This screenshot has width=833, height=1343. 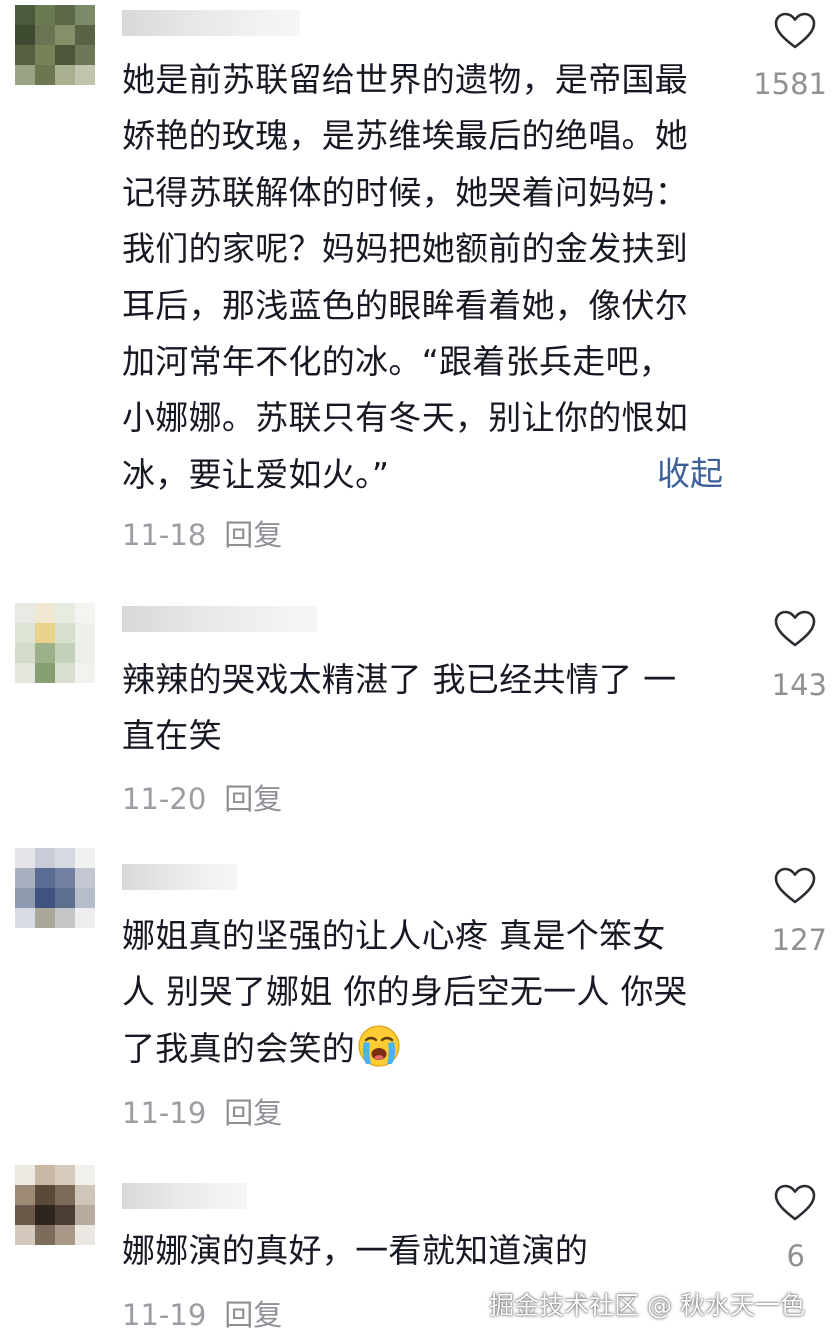 I want to click on like-count: 127, so click(x=799, y=940).